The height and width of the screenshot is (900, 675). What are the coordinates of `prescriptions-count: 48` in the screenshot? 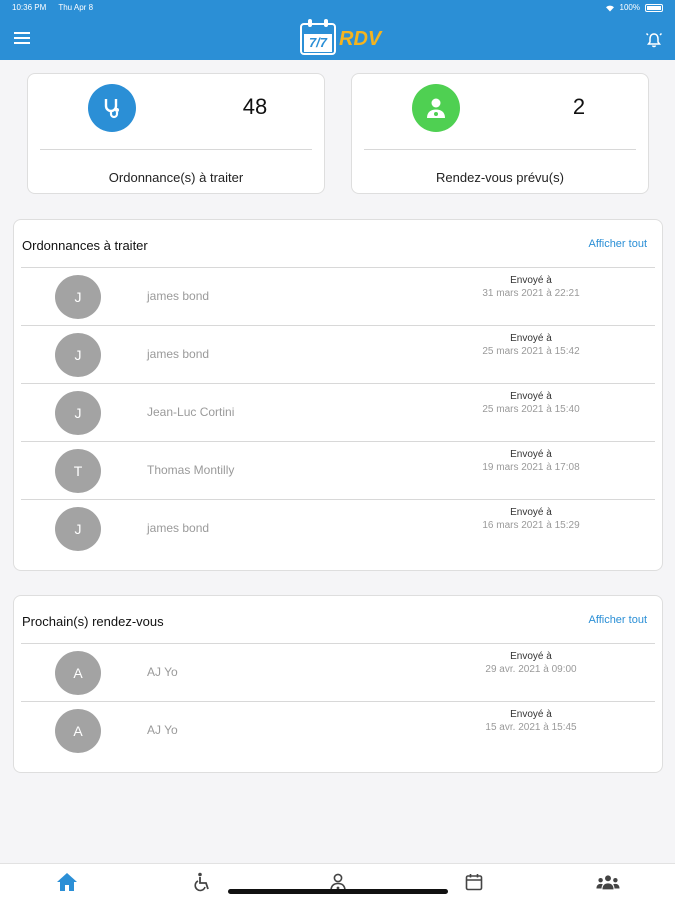 It's located at (255, 106).